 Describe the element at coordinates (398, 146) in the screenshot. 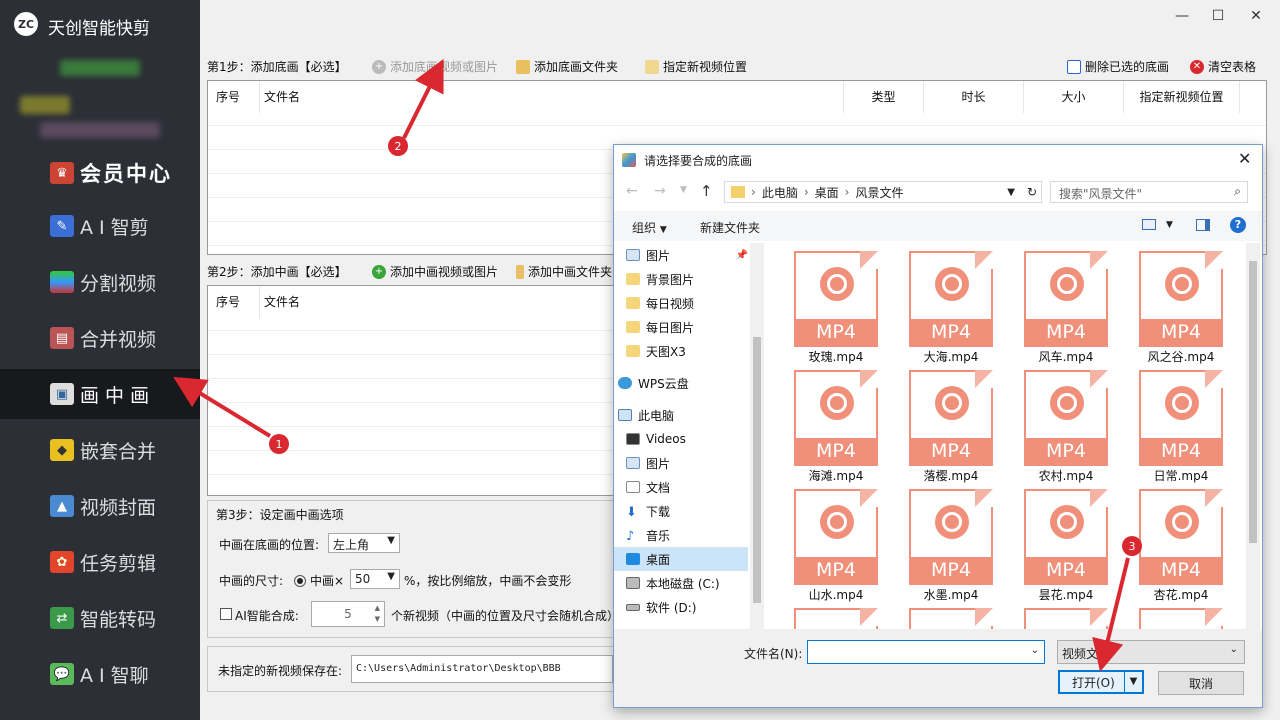

I see `annotation-badge: 2` at that location.